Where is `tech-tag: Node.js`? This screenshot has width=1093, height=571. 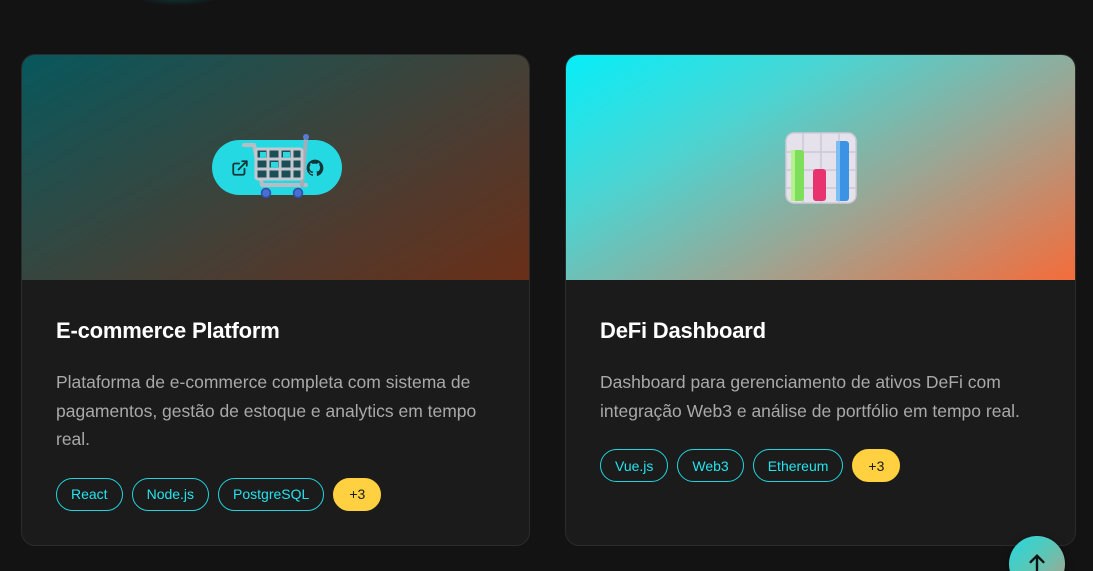 tech-tag: Node.js is located at coordinates (170, 494).